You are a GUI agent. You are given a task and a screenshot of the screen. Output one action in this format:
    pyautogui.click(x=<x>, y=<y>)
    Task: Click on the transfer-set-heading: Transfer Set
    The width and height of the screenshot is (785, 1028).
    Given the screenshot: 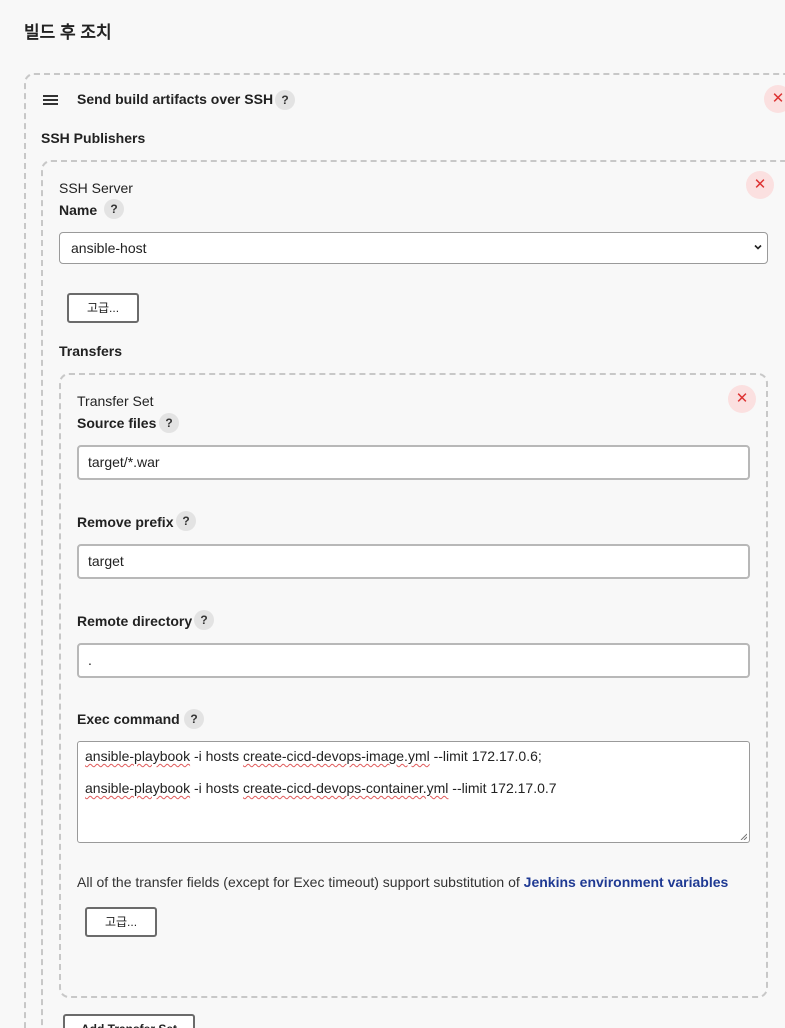 What is the action you would take?
    pyautogui.click(x=115, y=401)
    